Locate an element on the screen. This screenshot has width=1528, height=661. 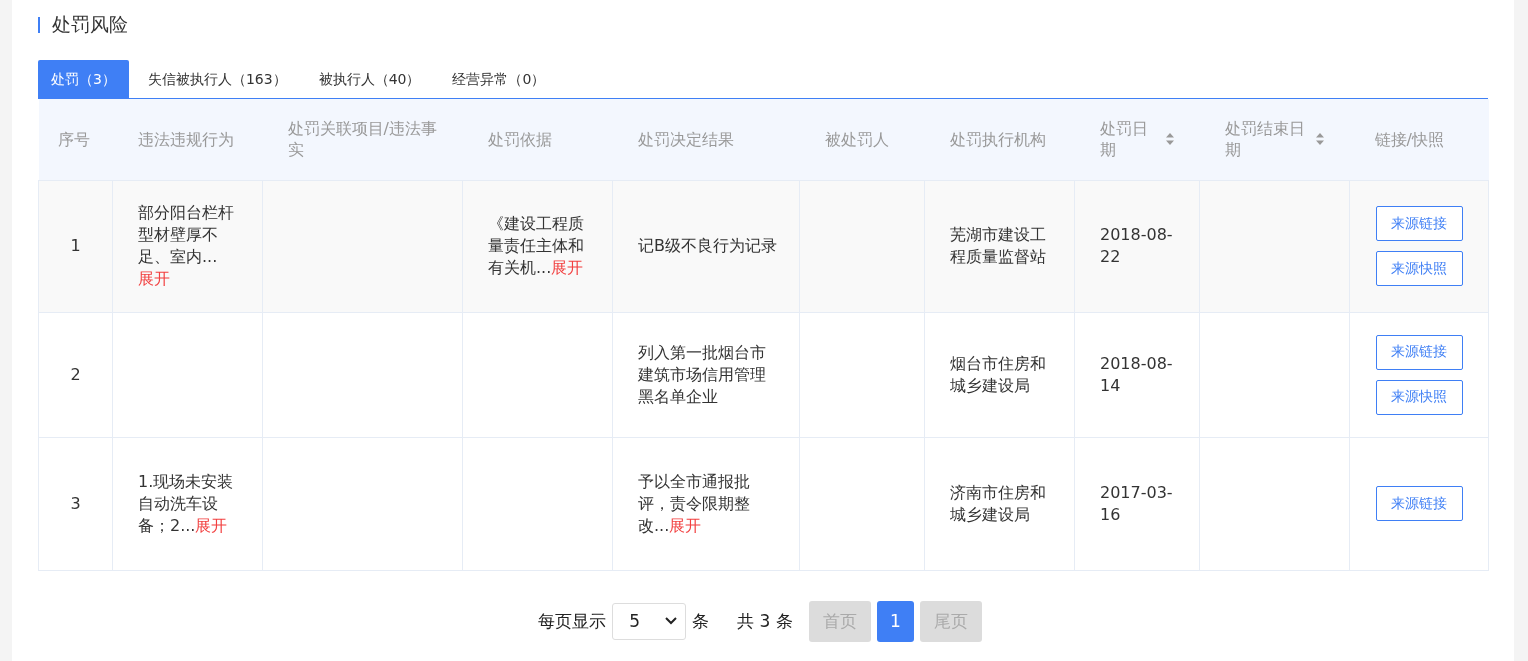
table-cell: 列入第一批烟台市建筑市场信用管理黑名单企业 is located at coordinates (706, 374).